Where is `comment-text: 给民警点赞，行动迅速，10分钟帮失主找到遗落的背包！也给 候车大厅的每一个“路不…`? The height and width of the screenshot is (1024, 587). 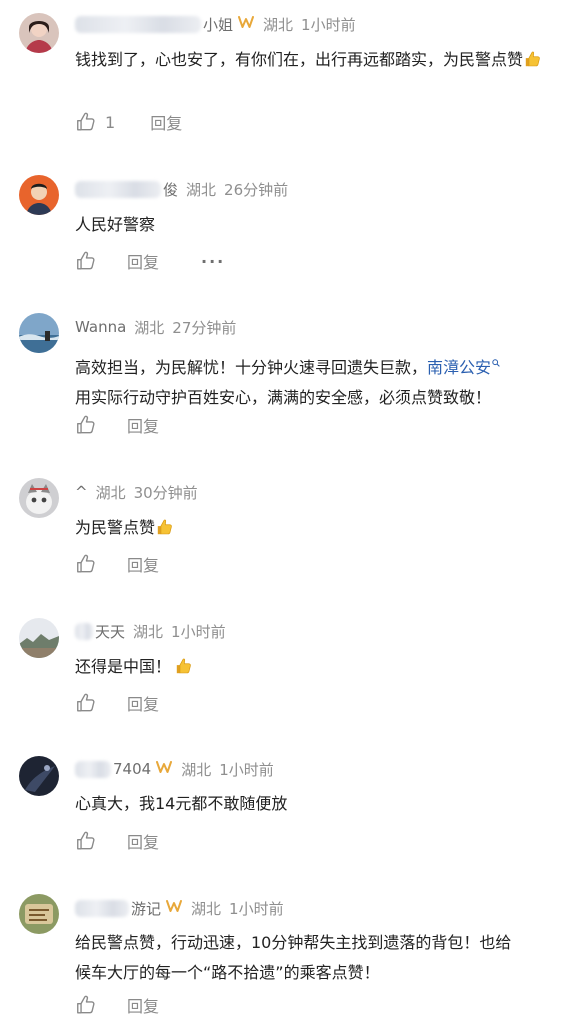
comment-text: 给民警点赞，行动迅速，10分钟帮失主找到遗落的背包！也给 候车大厅的每一个“路不… is located at coordinates (327, 958).